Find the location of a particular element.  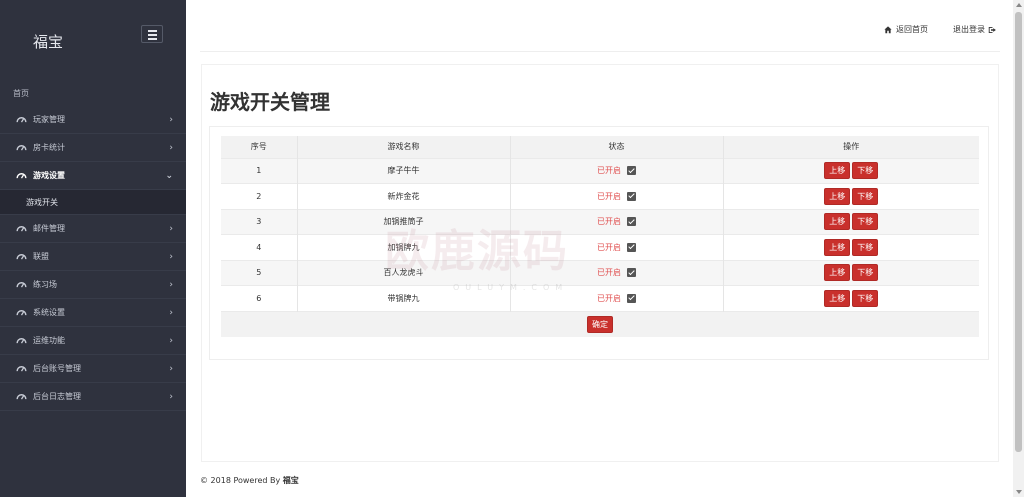

sidebar-item-label: 后台日志管理 is located at coordinates (57, 396).